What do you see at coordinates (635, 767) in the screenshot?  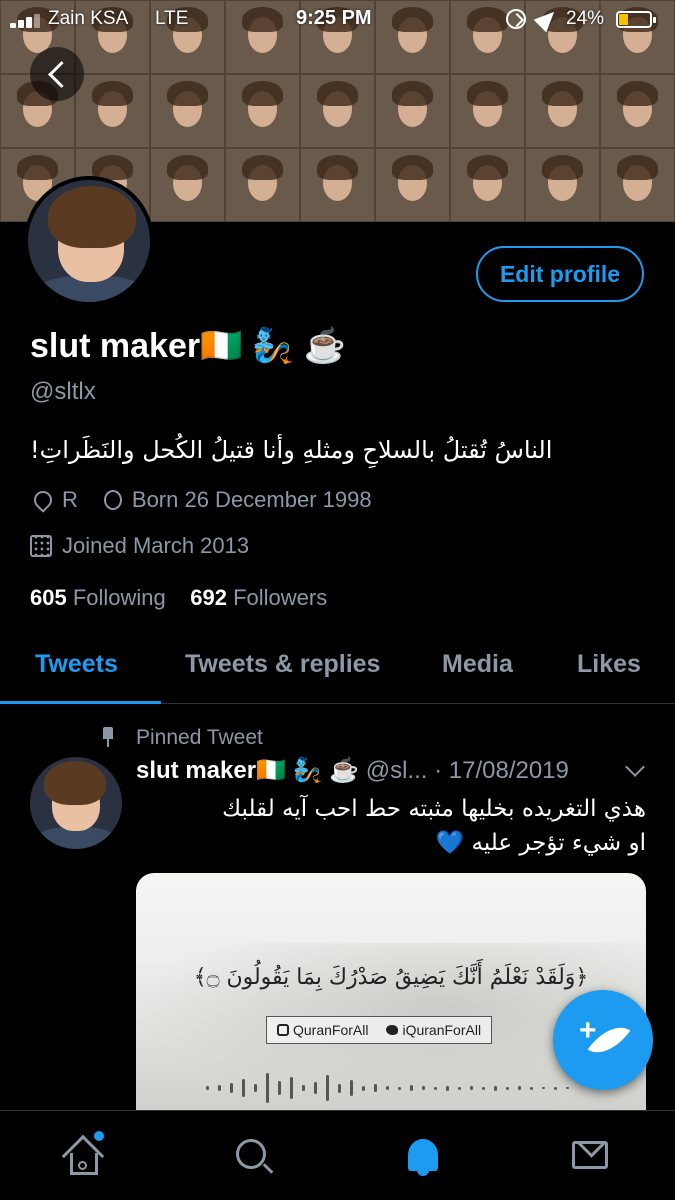 I see `tweet-options-chevron-icon` at bounding box center [635, 767].